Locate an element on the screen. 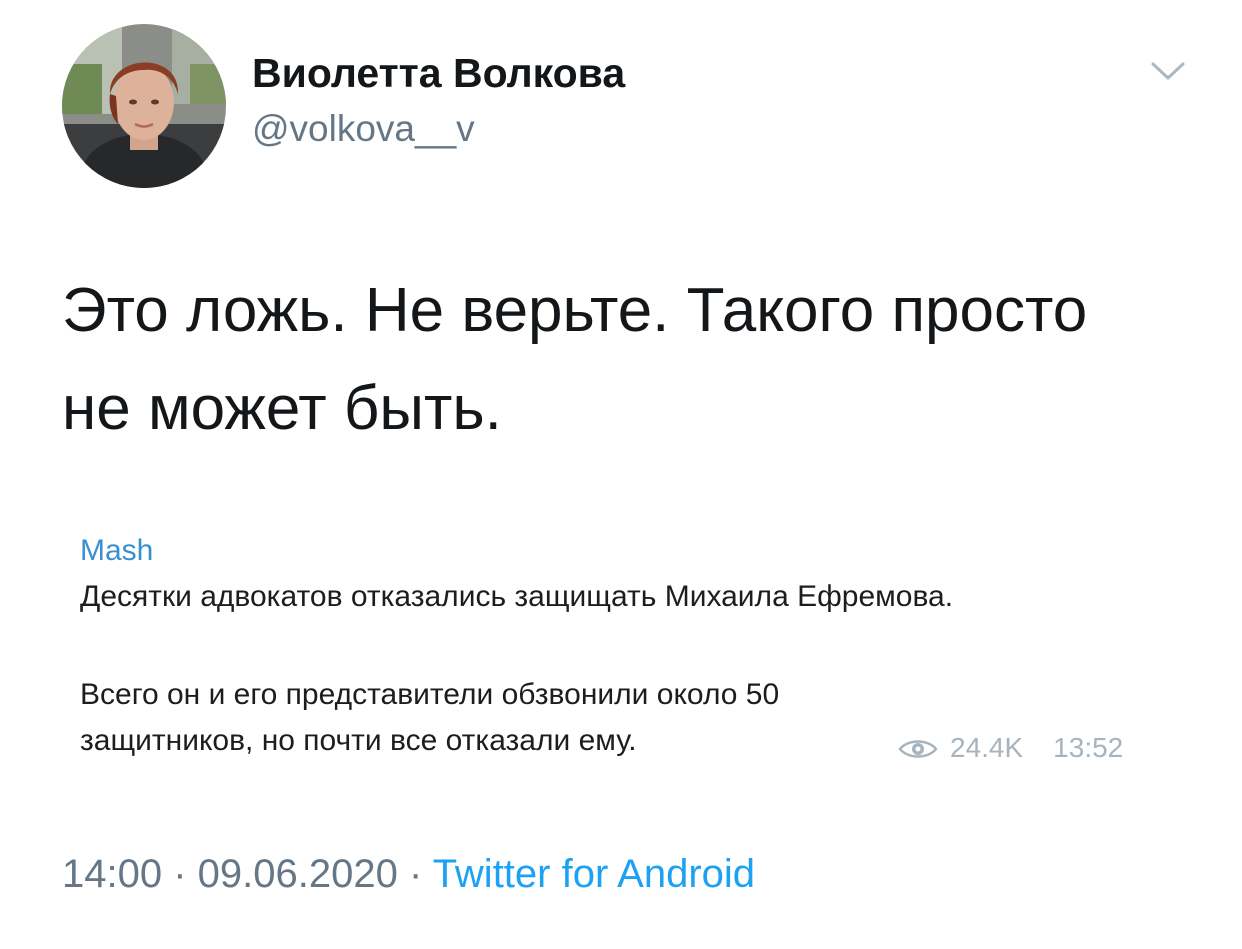 This screenshot has height=949, width=1242. embed-meta: 24.4K 13:52 is located at coordinates (1010, 748).